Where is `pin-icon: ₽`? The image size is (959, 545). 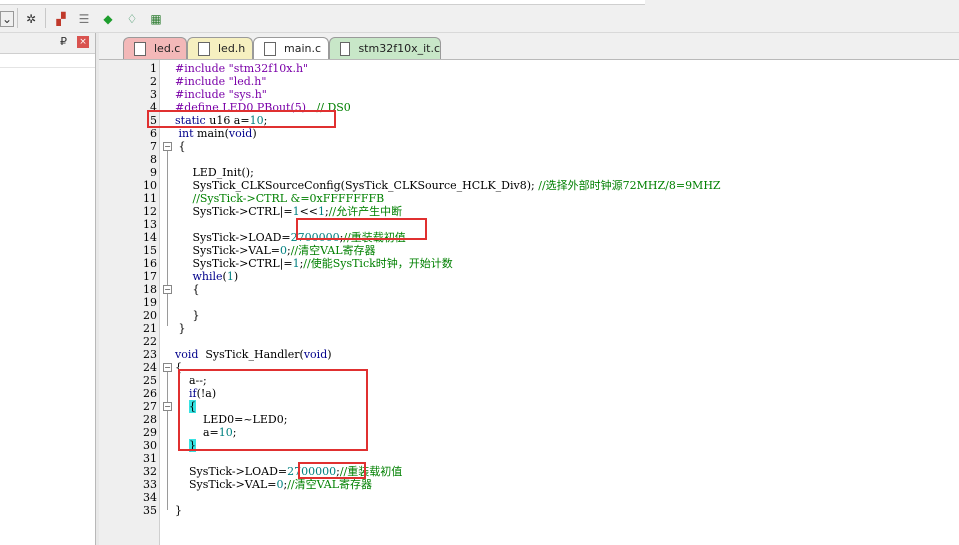
pin-icon: ₽ is located at coordinates (63, 41).